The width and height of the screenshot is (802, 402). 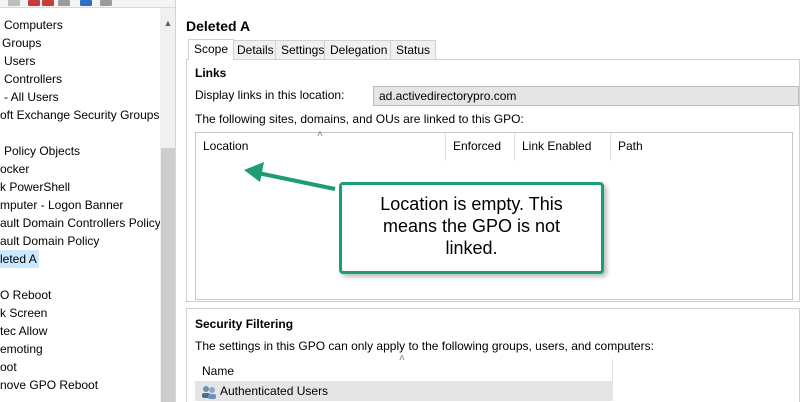 I want to click on scrollbar-thumb, so click(x=168, y=275).